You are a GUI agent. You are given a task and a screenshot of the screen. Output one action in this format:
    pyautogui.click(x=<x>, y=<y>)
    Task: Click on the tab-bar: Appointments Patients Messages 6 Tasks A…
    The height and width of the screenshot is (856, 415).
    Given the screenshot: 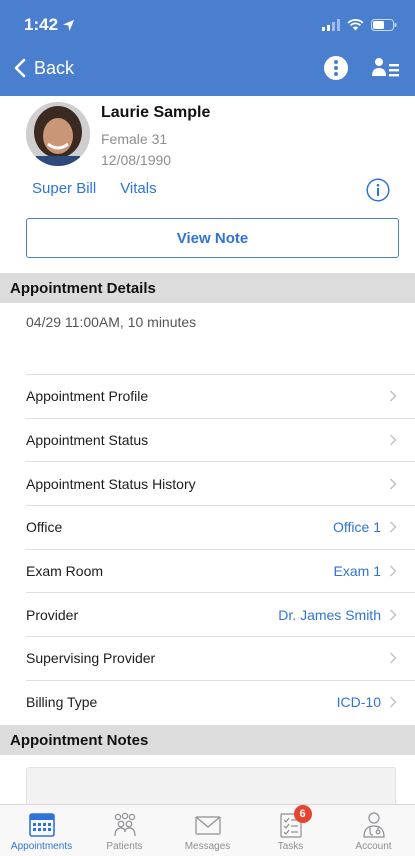 What is the action you would take?
    pyautogui.click(x=207, y=830)
    